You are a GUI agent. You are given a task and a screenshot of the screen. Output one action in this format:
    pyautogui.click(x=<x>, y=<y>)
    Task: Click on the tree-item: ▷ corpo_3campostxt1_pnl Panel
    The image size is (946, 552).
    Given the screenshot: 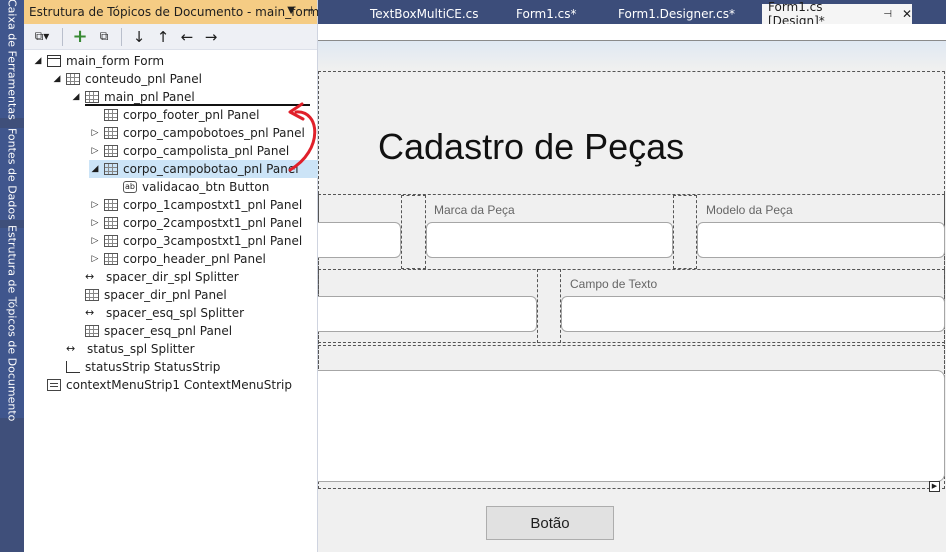 What is the action you would take?
    pyautogui.click(x=196, y=241)
    